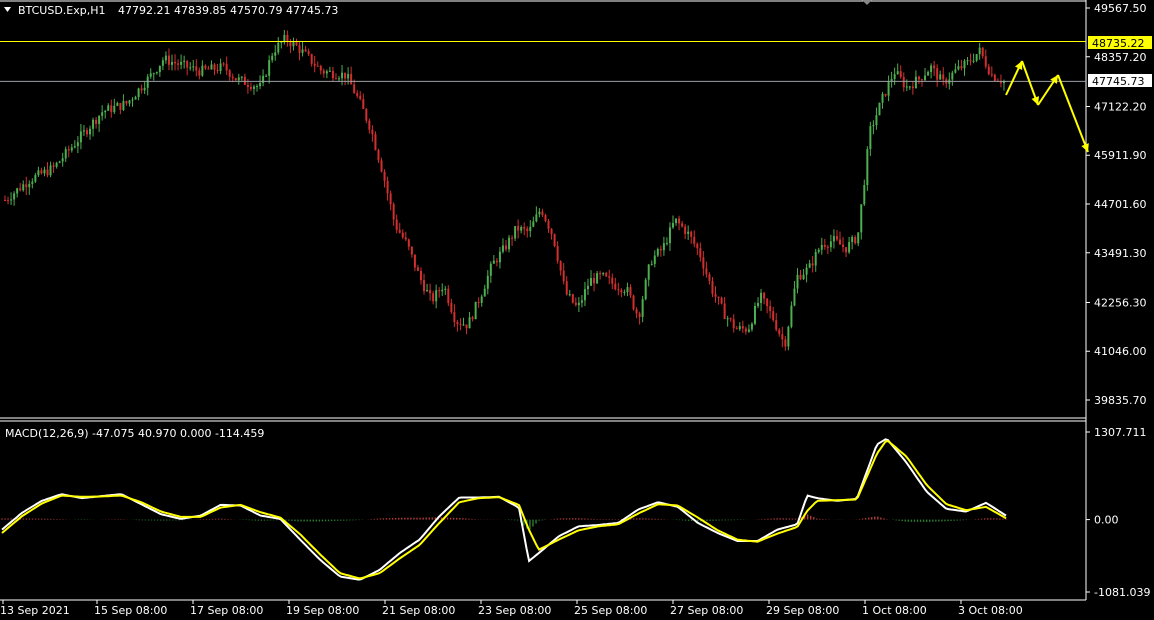 The image size is (1154, 620). What do you see at coordinates (1120, 204) in the screenshot?
I see `y-tick-label: 44701.60` at bounding box center [1120, 204].